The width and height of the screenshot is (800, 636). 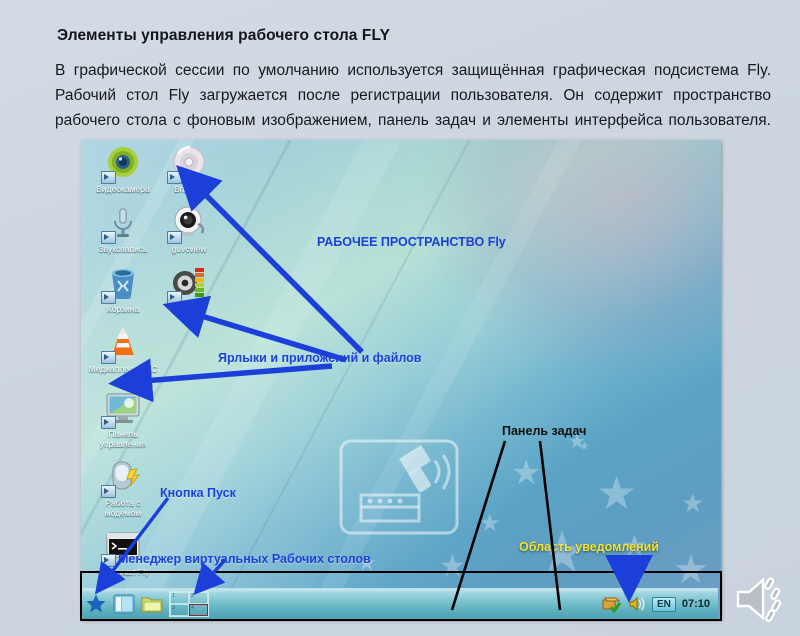 I want to click on webcam-icon, so click(x=187, y=224).